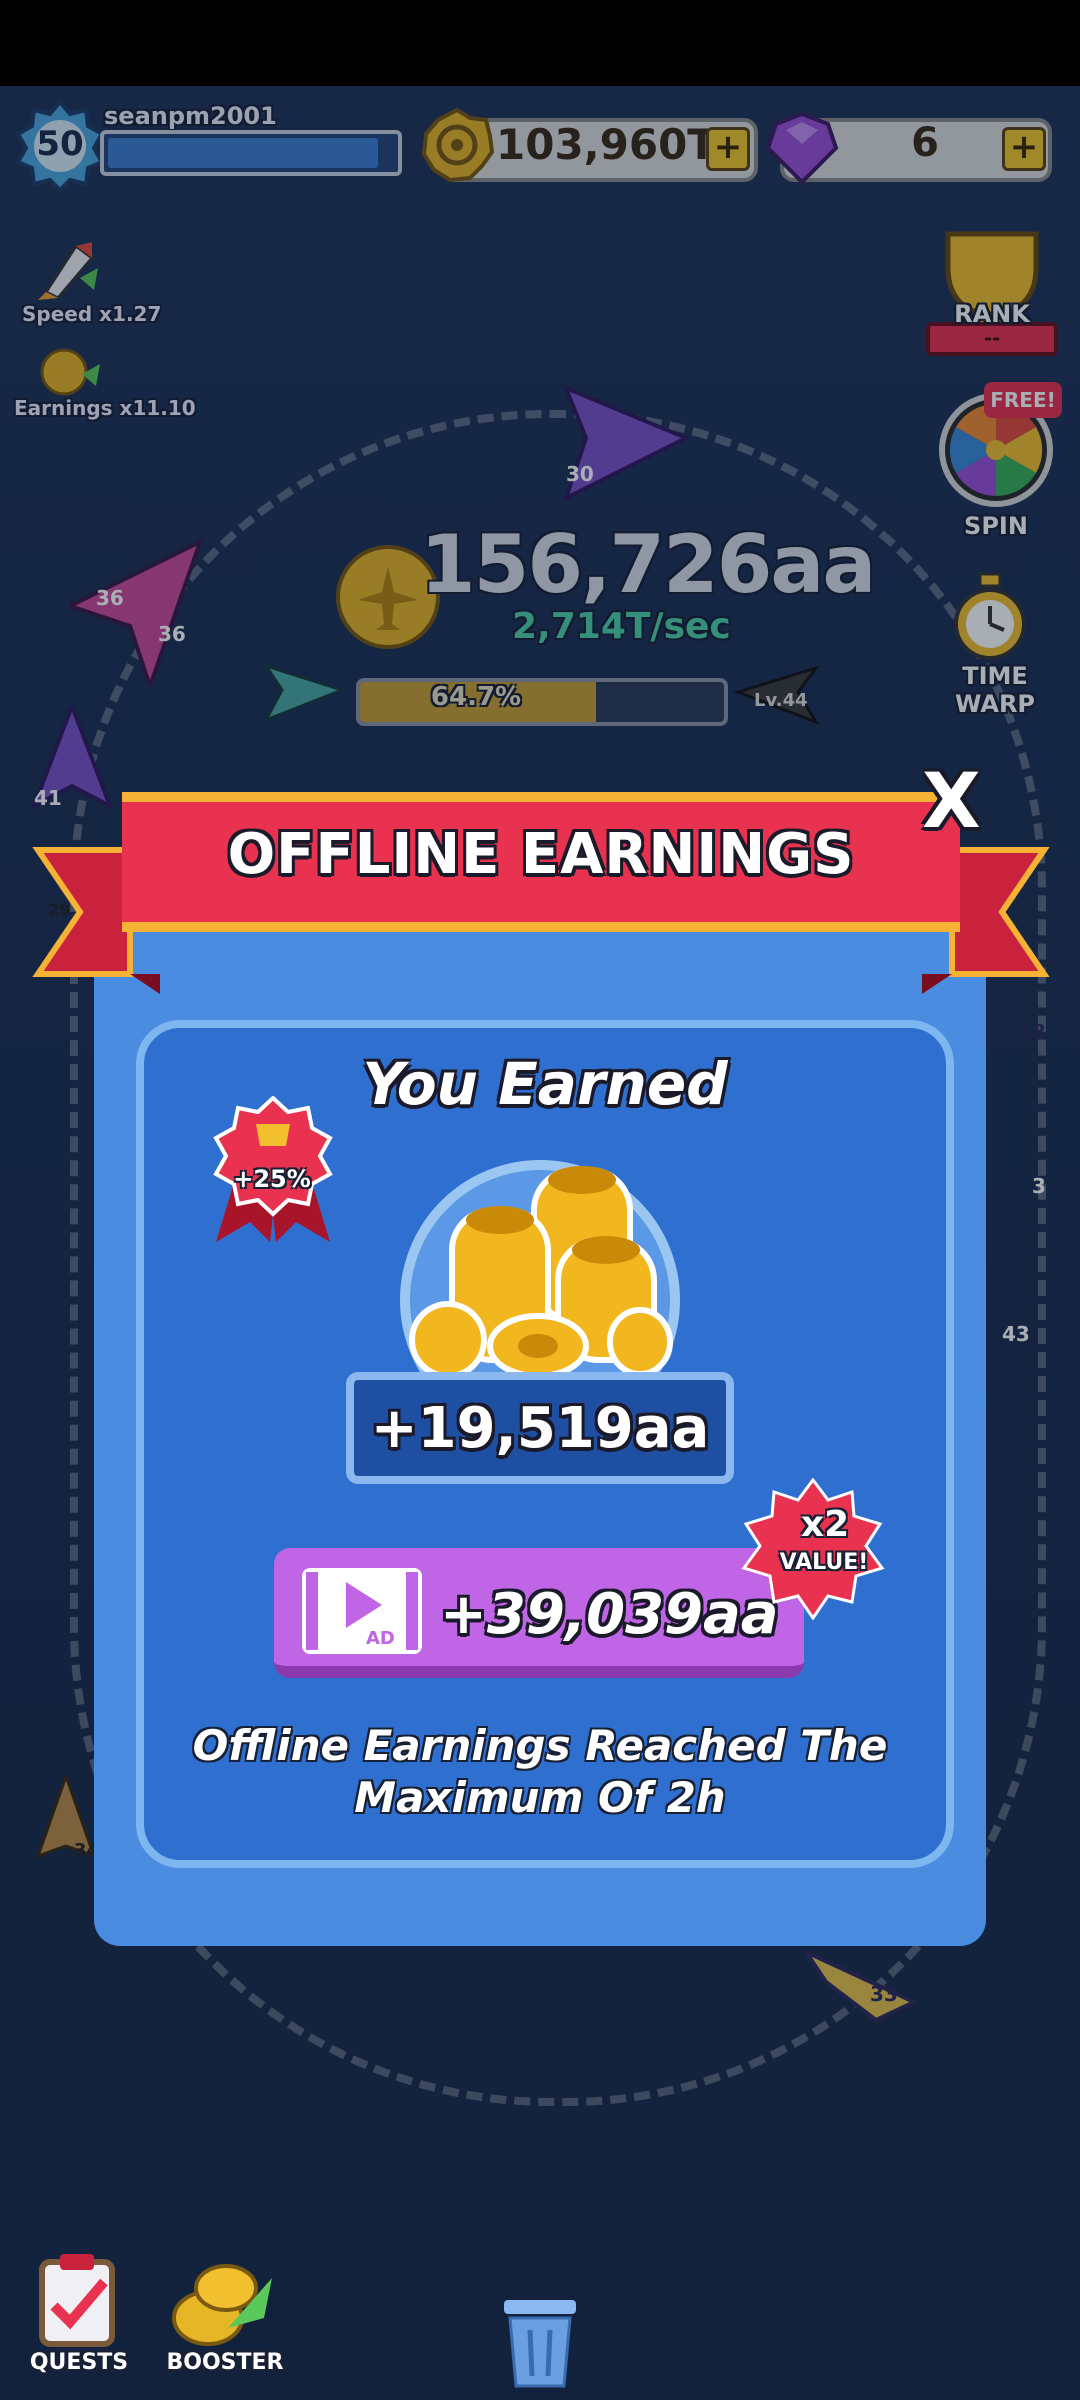 Image resolution: width=1080 pixels, height=2400 pixels. What do you see at coordinates (223, 2298) in the screenshot?
I see `booster-coins-icon` at bounding box center [223, 2298].